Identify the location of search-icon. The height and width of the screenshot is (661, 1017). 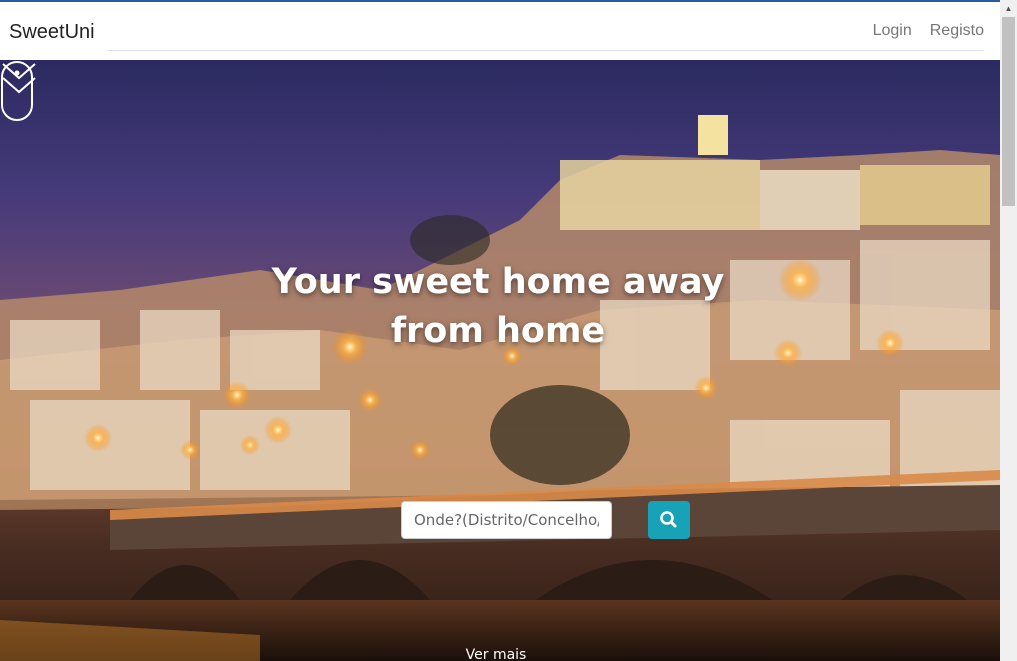
(668, 519).